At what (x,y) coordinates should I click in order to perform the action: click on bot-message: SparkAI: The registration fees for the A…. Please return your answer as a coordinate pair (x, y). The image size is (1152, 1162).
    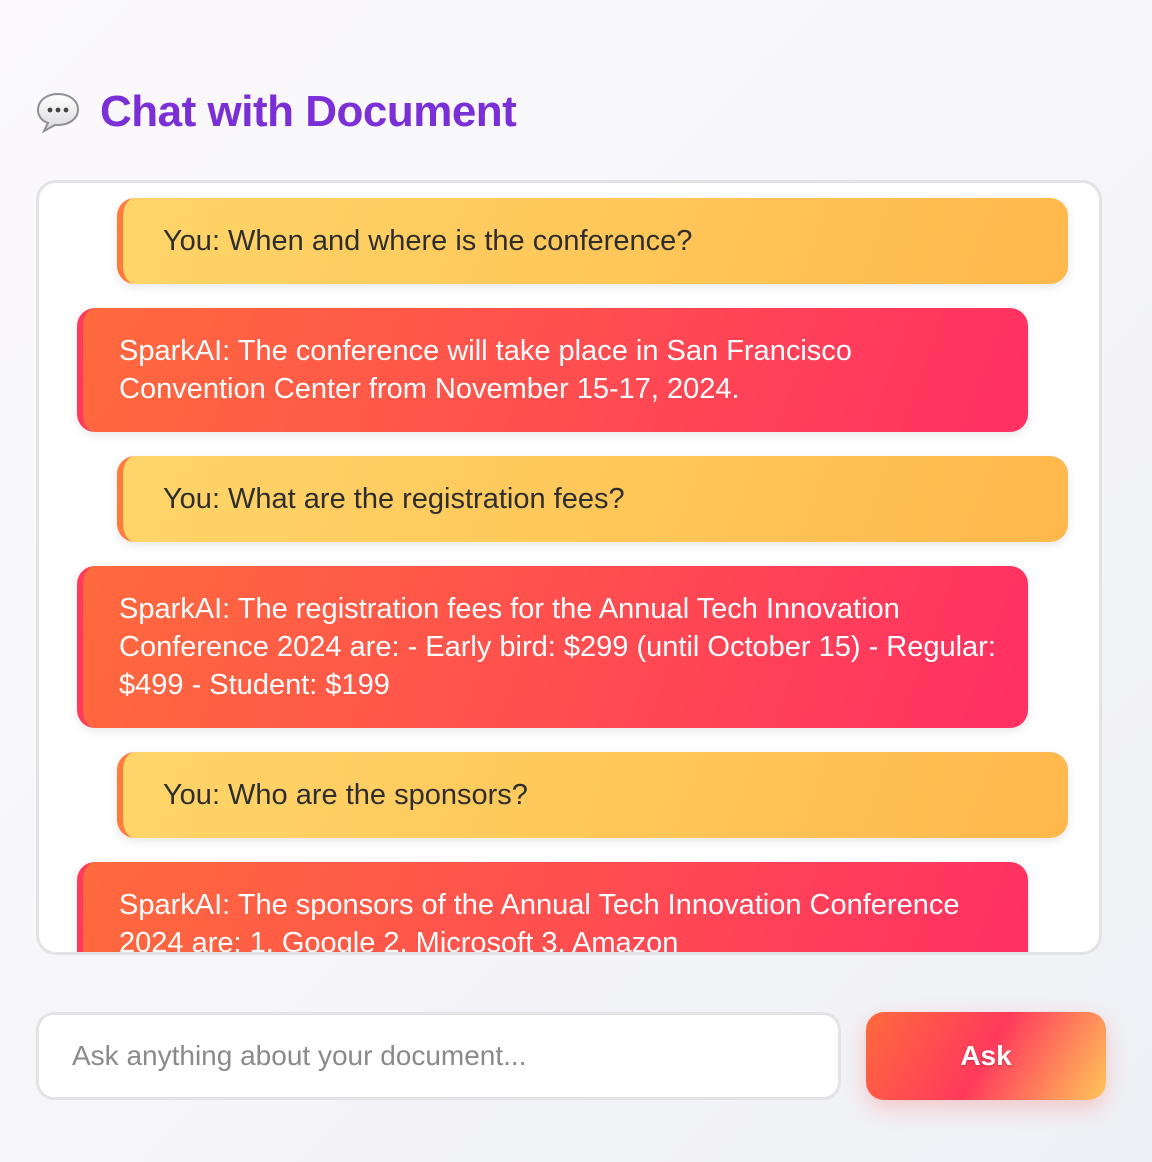
    Looking at the image, I should click on (552, 647).